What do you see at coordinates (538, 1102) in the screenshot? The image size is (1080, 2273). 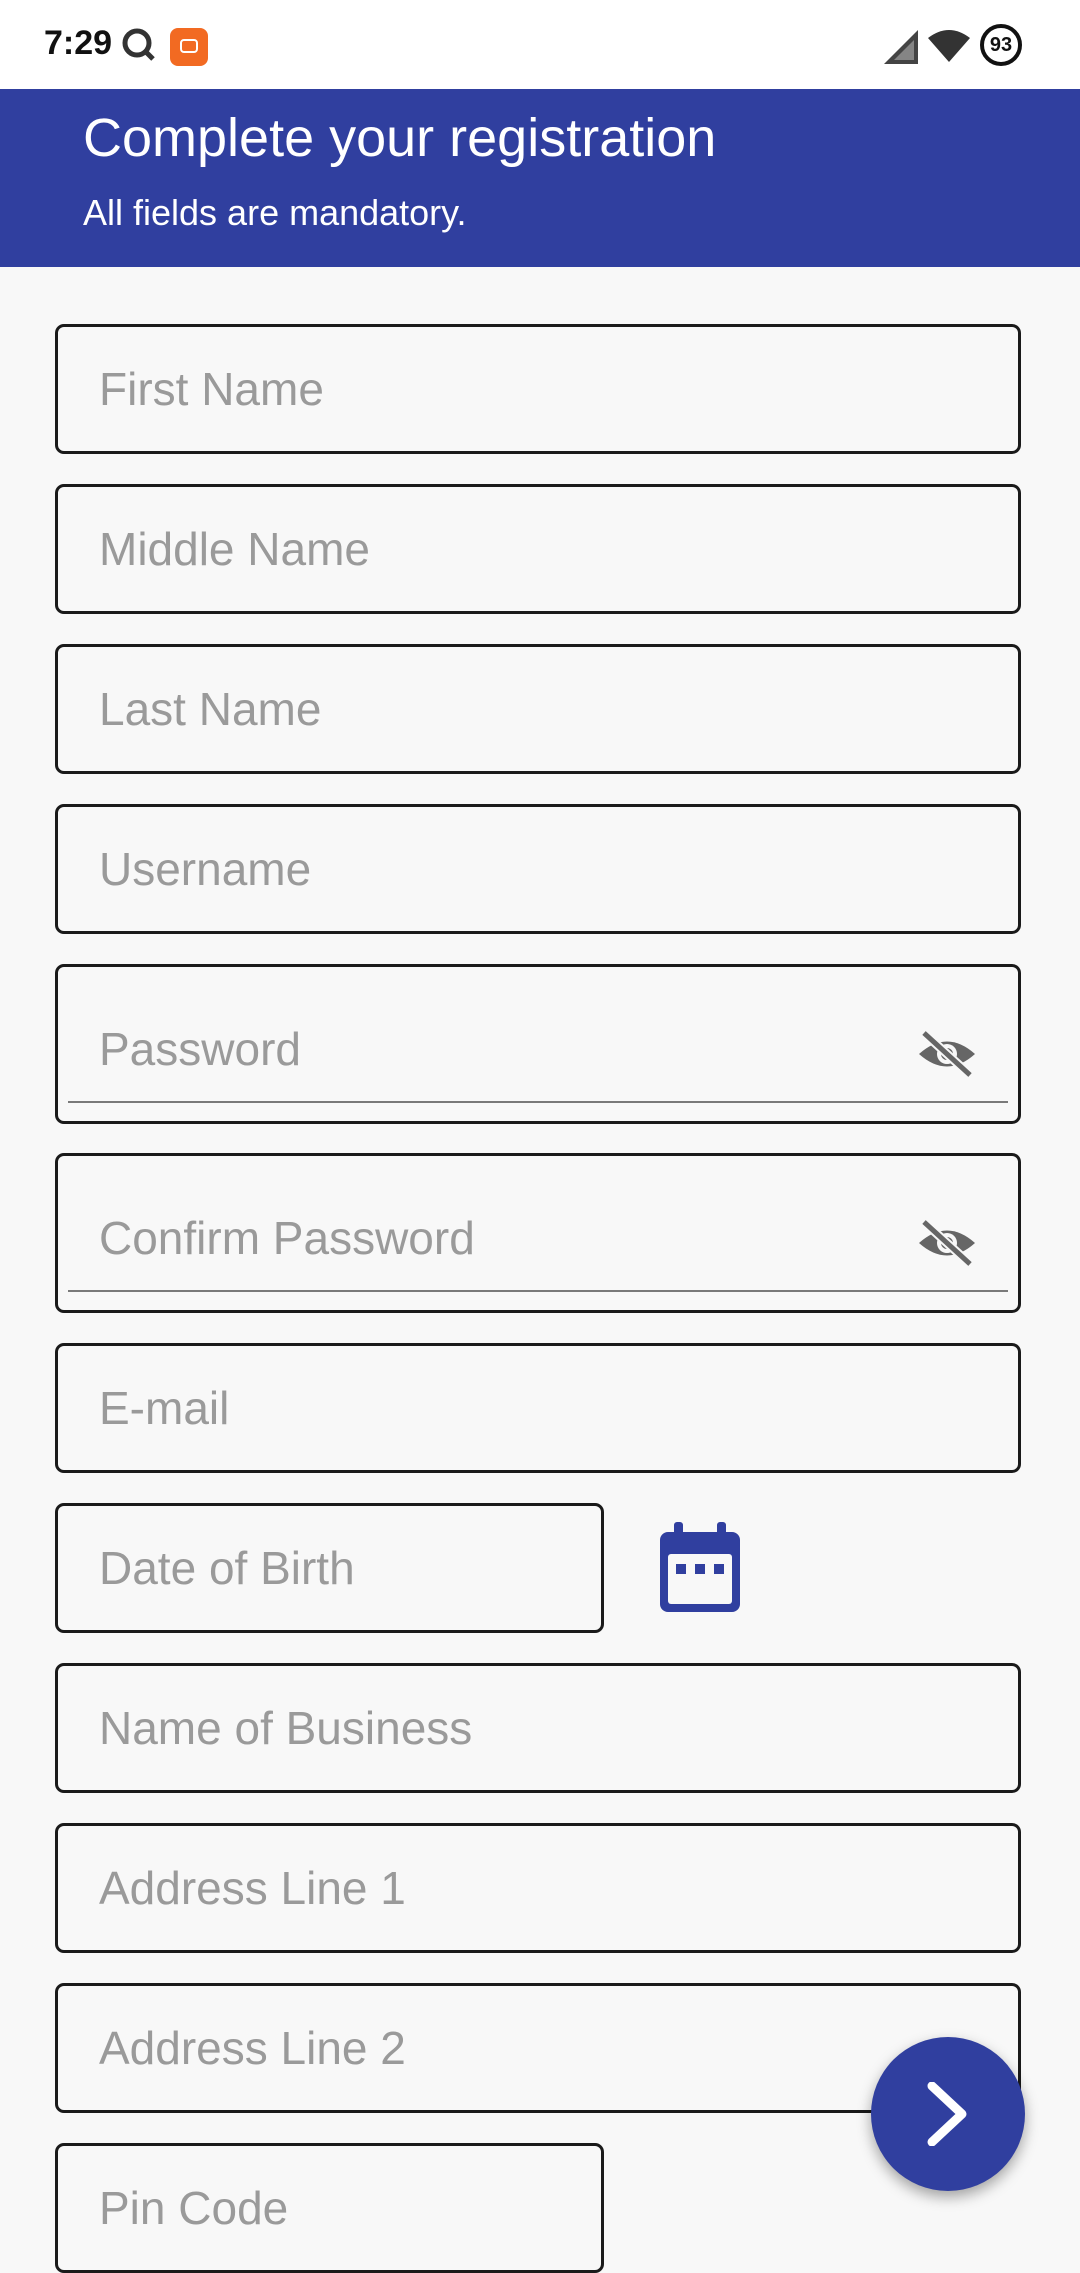 I see `password-underline` at bounding box center [538, 1102].